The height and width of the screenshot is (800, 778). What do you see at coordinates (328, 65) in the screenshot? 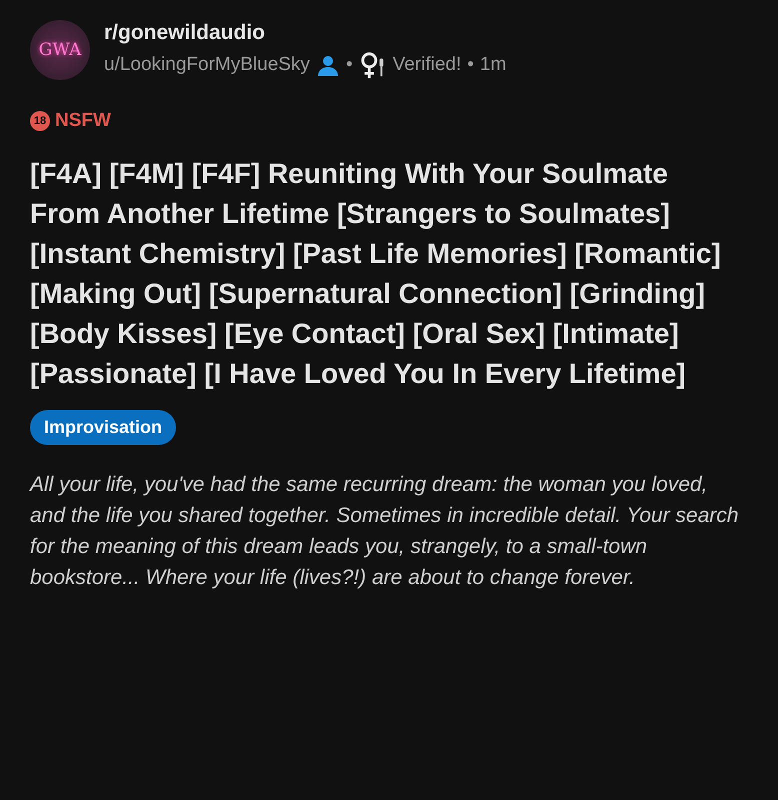
I see `person-icon` at bounding box center [328, 65].